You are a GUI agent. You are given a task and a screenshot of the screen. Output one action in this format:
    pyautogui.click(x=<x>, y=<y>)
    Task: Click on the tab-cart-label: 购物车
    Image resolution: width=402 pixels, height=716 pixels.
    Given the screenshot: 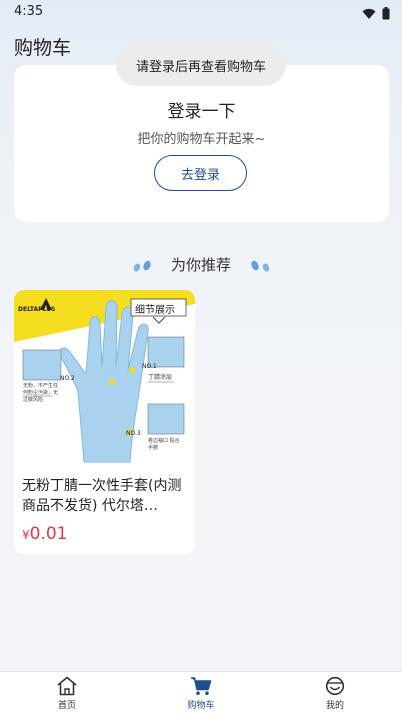 What is the action you would take?
    pyautogui.click(x=201, y=706)
    